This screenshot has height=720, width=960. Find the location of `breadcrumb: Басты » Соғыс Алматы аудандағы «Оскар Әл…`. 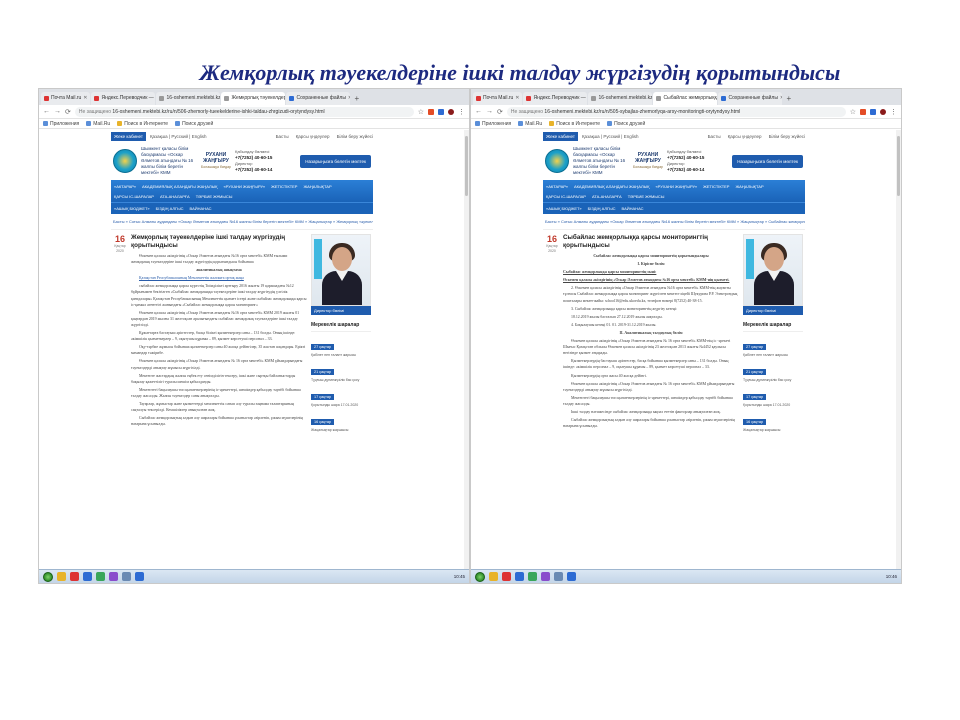

breadcrumb: Басты » Соғыс Алматы аудандағы «Оскар Әл… is located at coordinates (242, 222).